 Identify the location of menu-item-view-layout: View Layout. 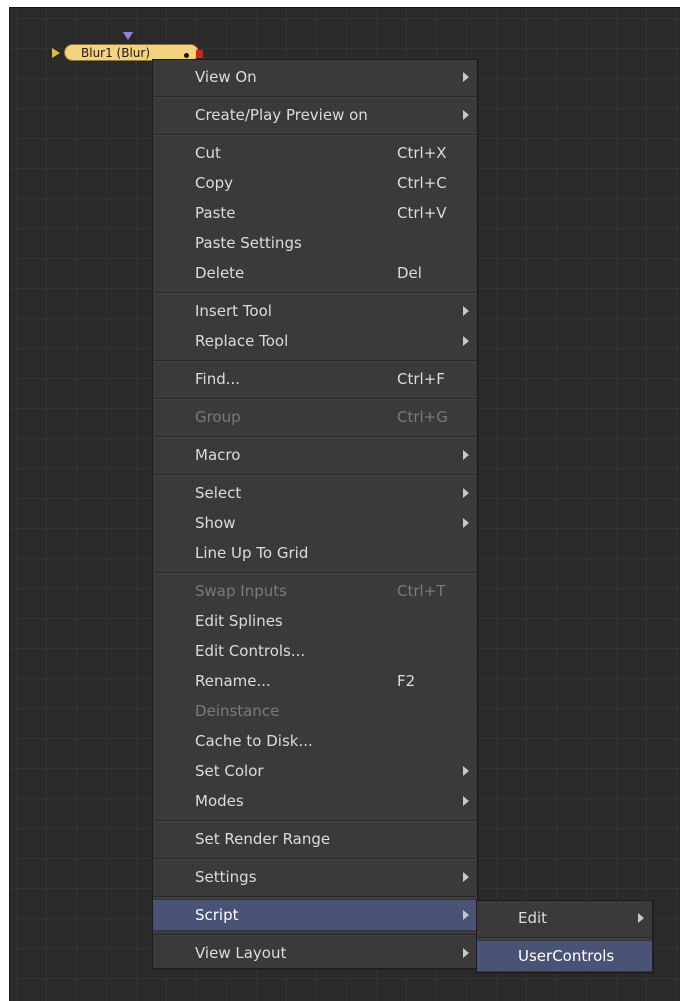
(315, 953).